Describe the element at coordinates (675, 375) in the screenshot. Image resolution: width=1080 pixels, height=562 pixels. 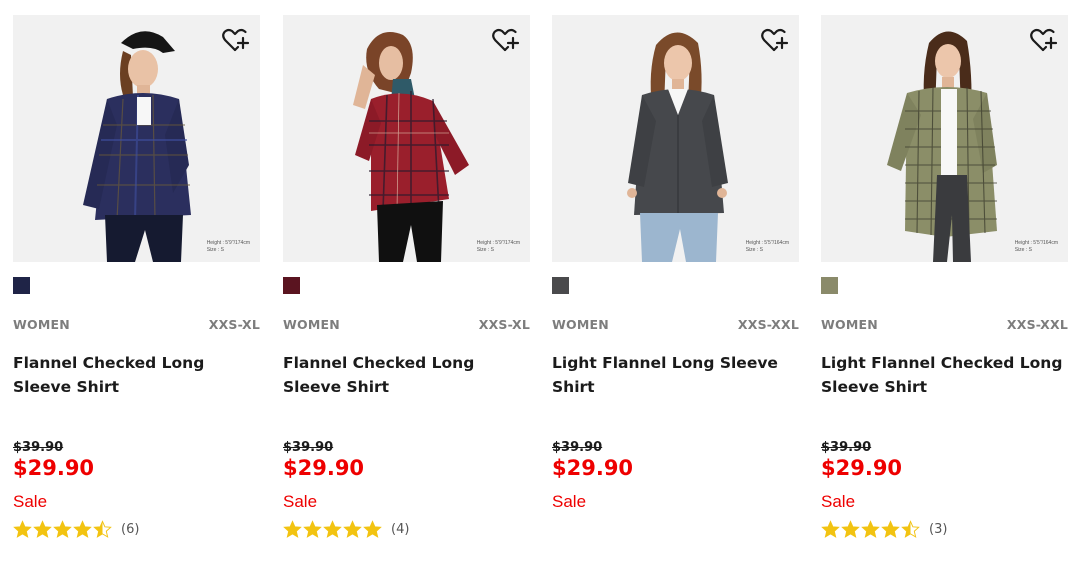
I see `product-name-link: Light Flannel Long Sleeve Shirt` at that location.